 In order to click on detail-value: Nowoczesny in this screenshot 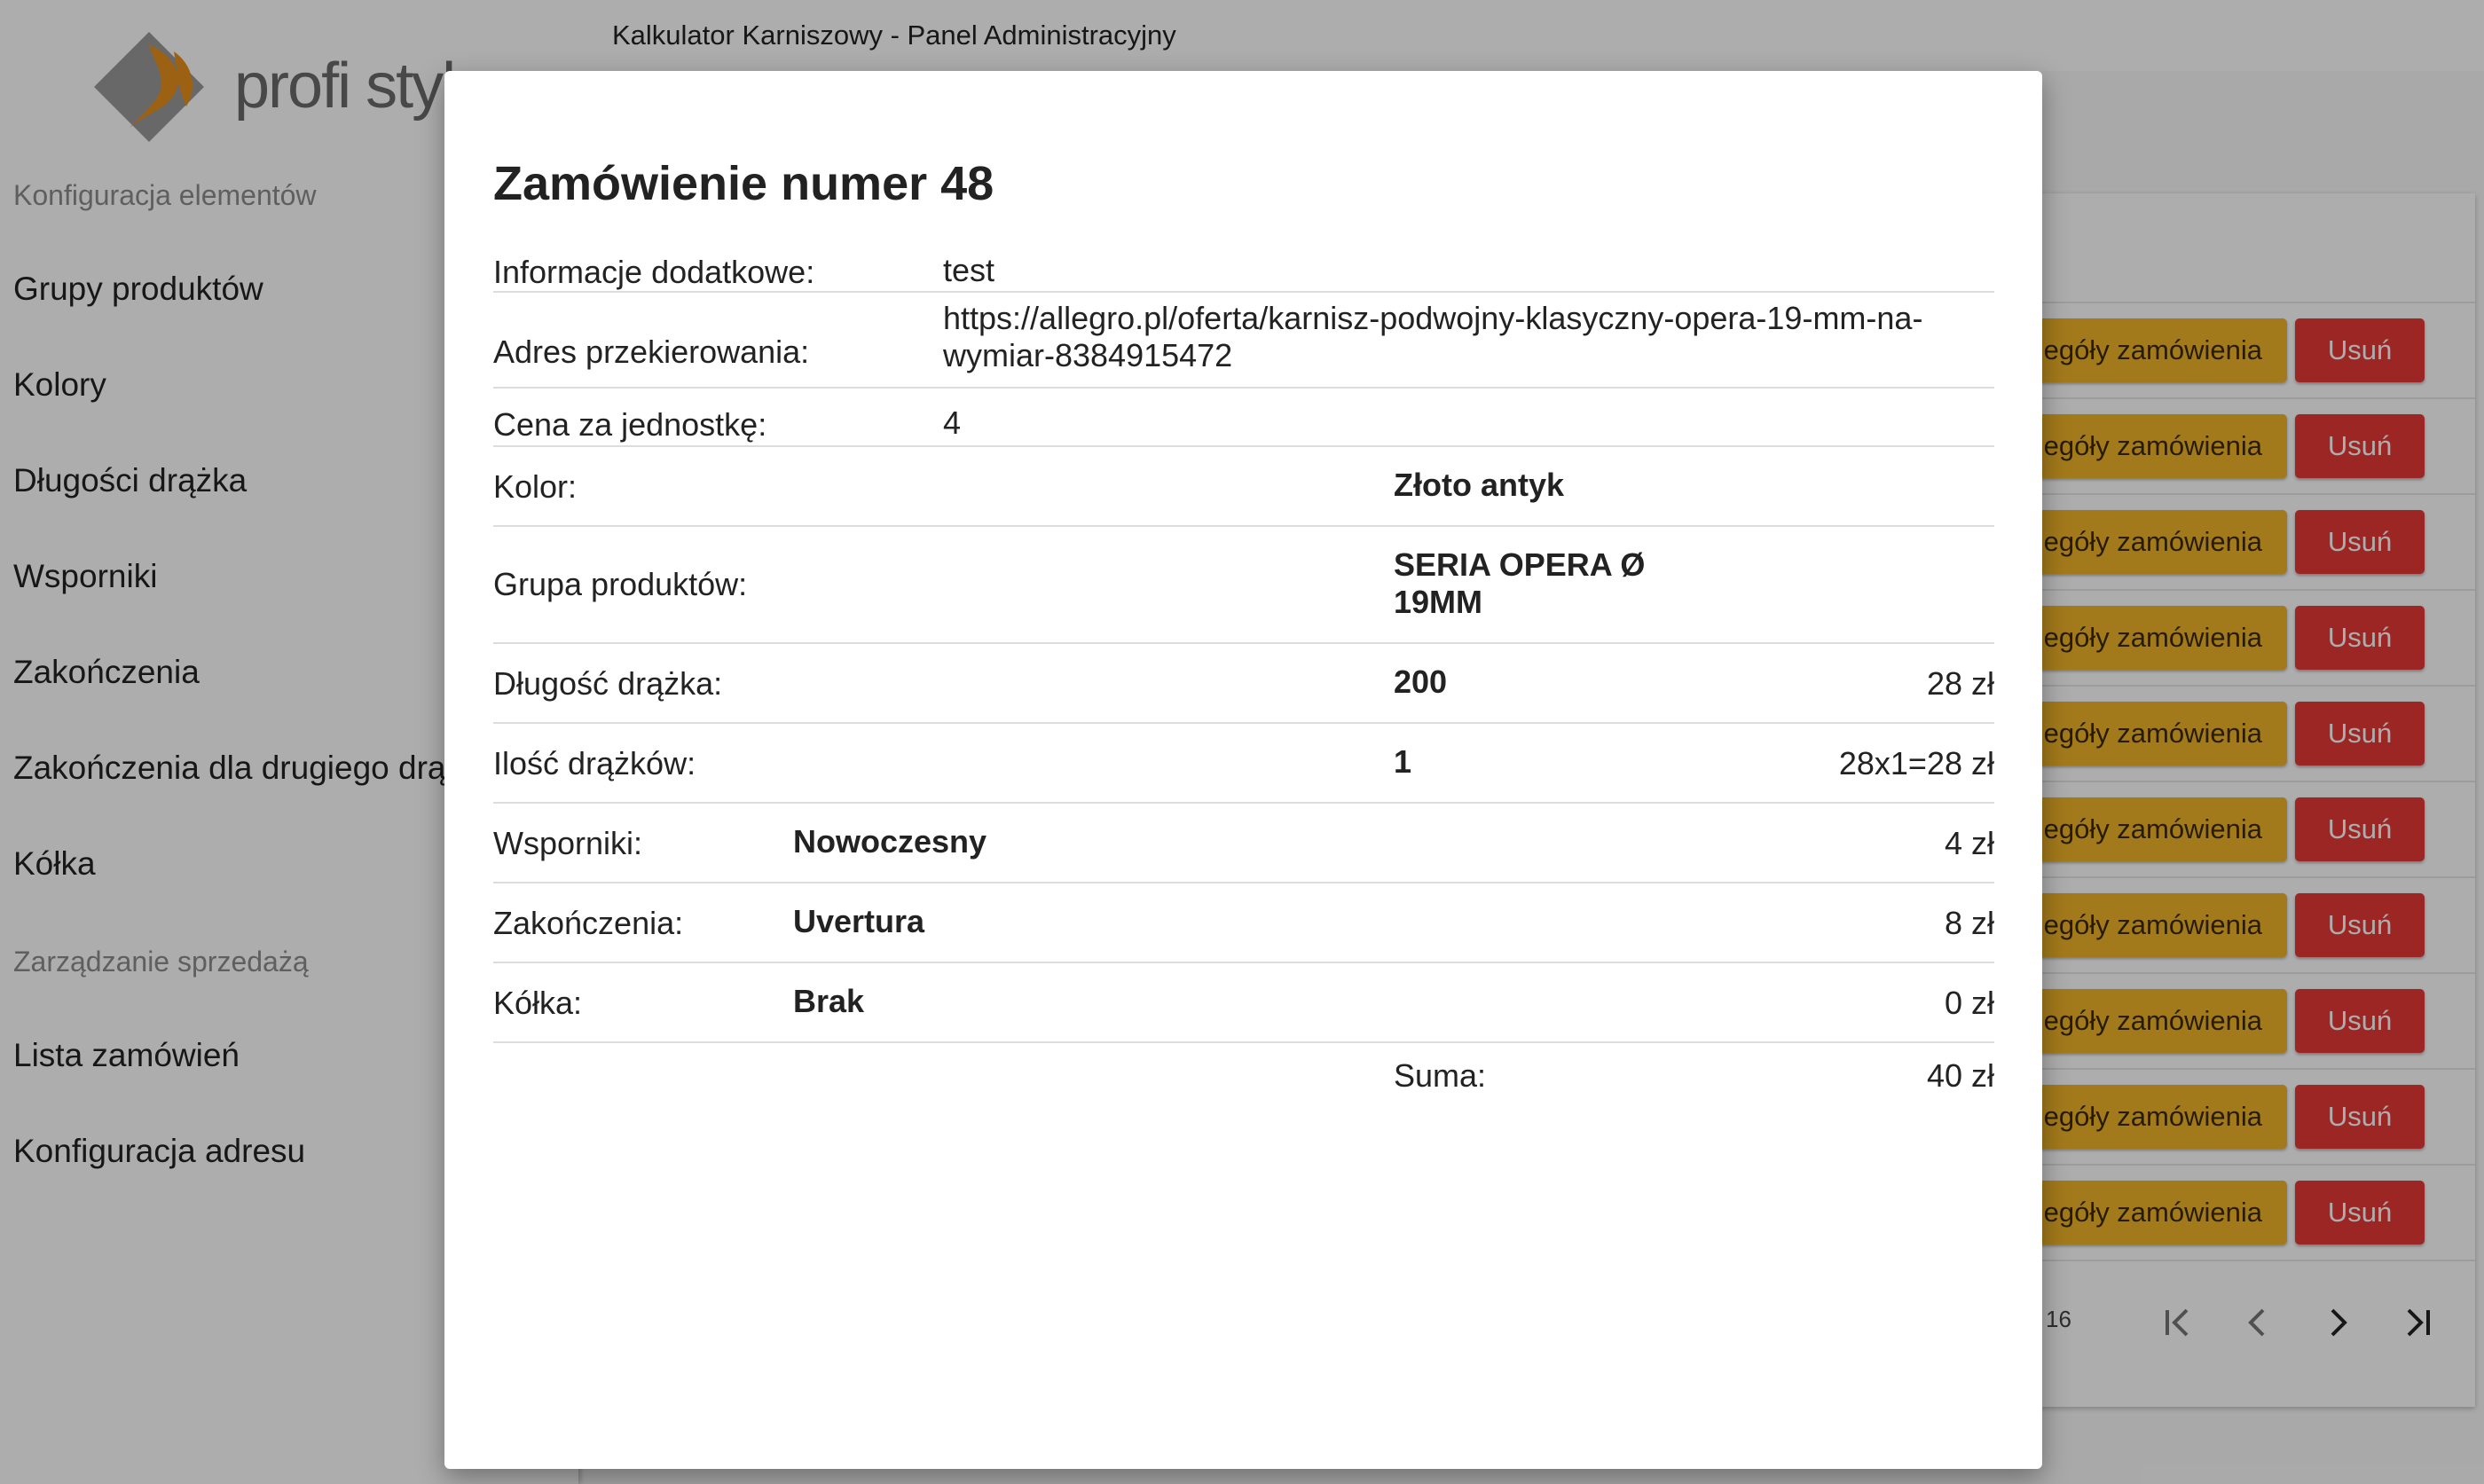, I will do `click(890, 841)`.